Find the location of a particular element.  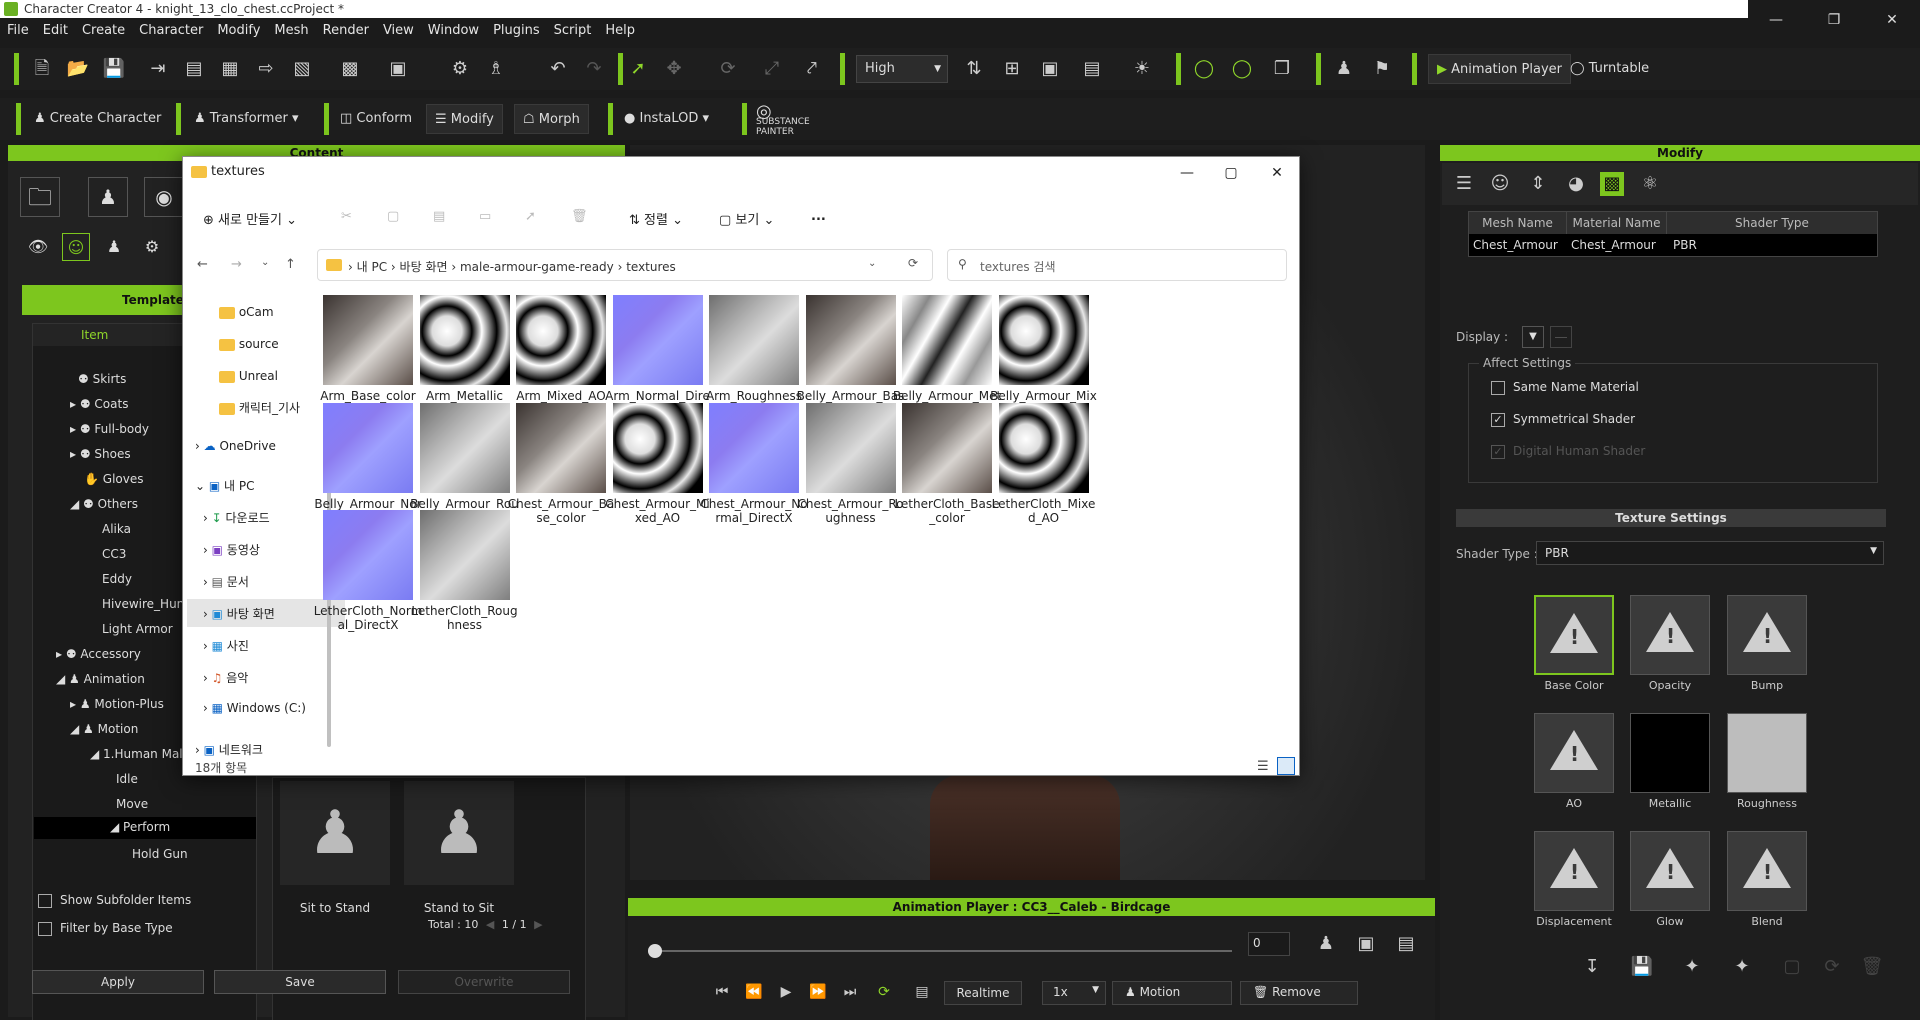

material-icon: ▩ is located at coordinates (1612, 184).